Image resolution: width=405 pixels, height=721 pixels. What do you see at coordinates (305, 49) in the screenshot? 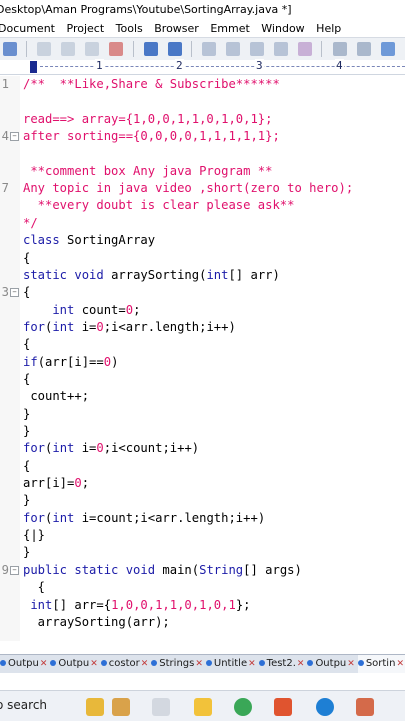
I see `comment-icon` at bounding box center [305, 49].